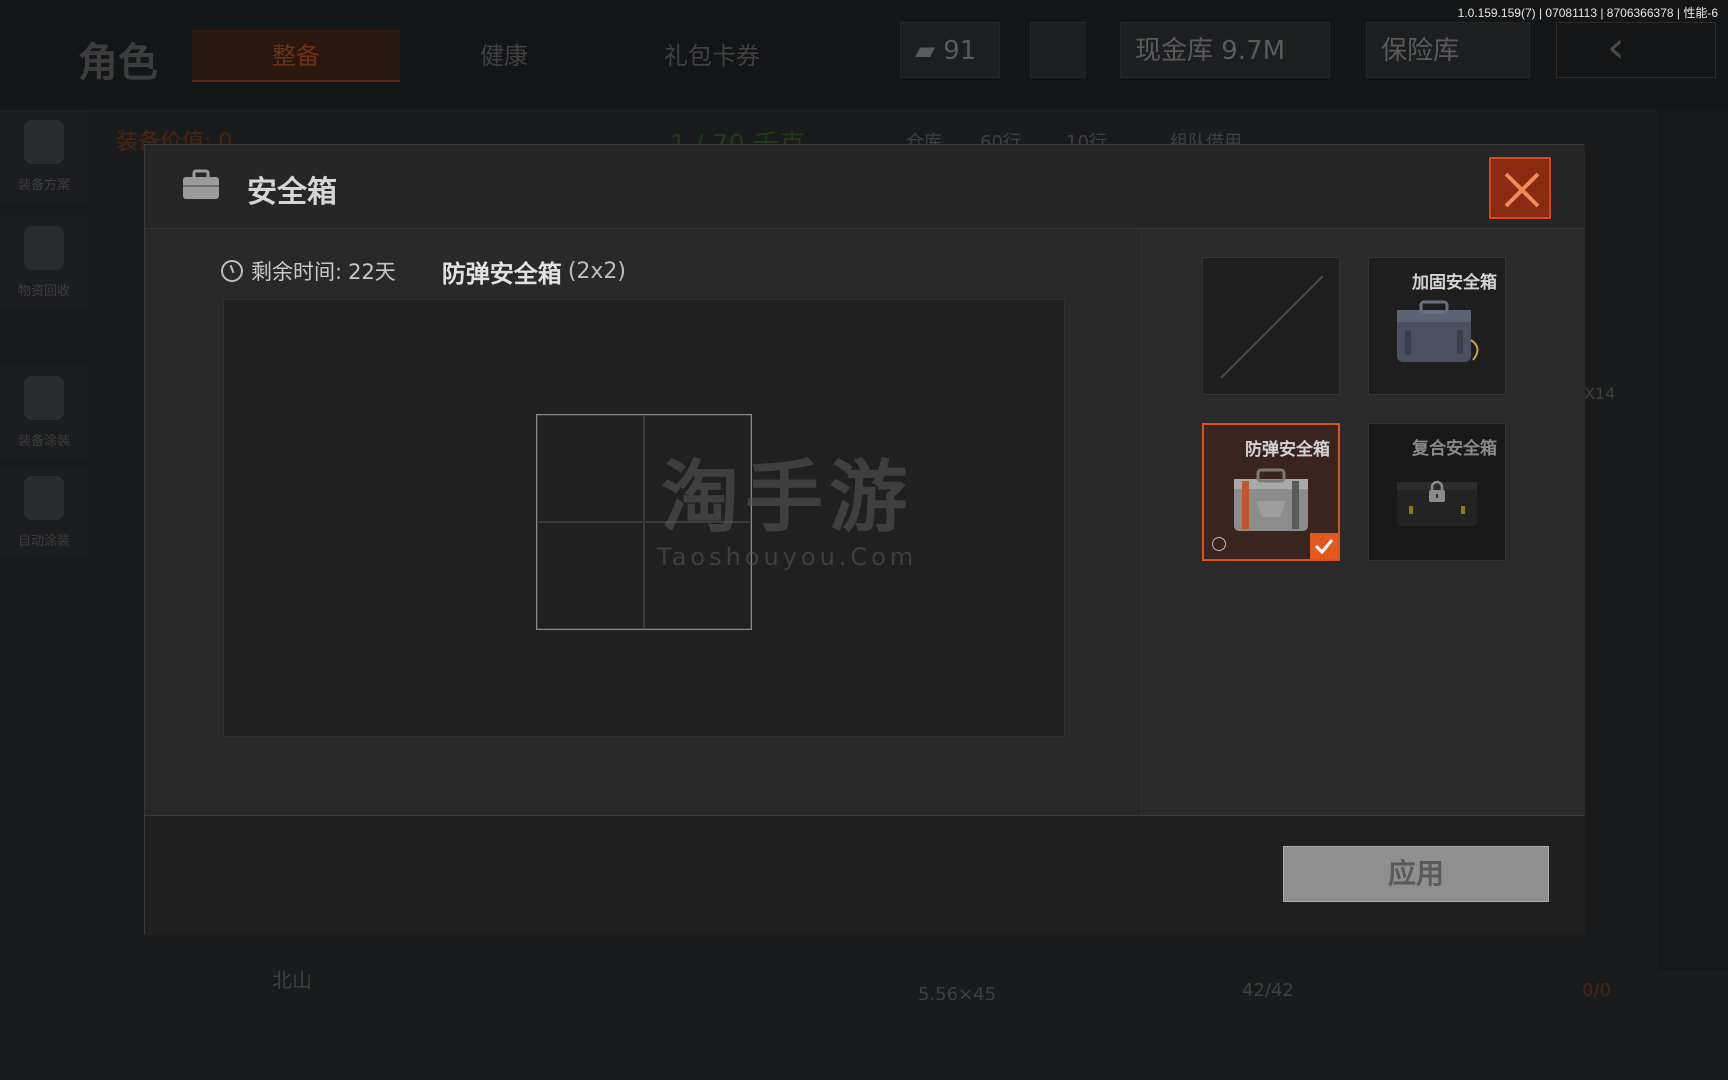 The width and height of the screenshot is (1728, 1080). What do you see at coordinates (118, 63) in the screenshot?
I see `page-title: 角色` at bounding box center [118, 63].